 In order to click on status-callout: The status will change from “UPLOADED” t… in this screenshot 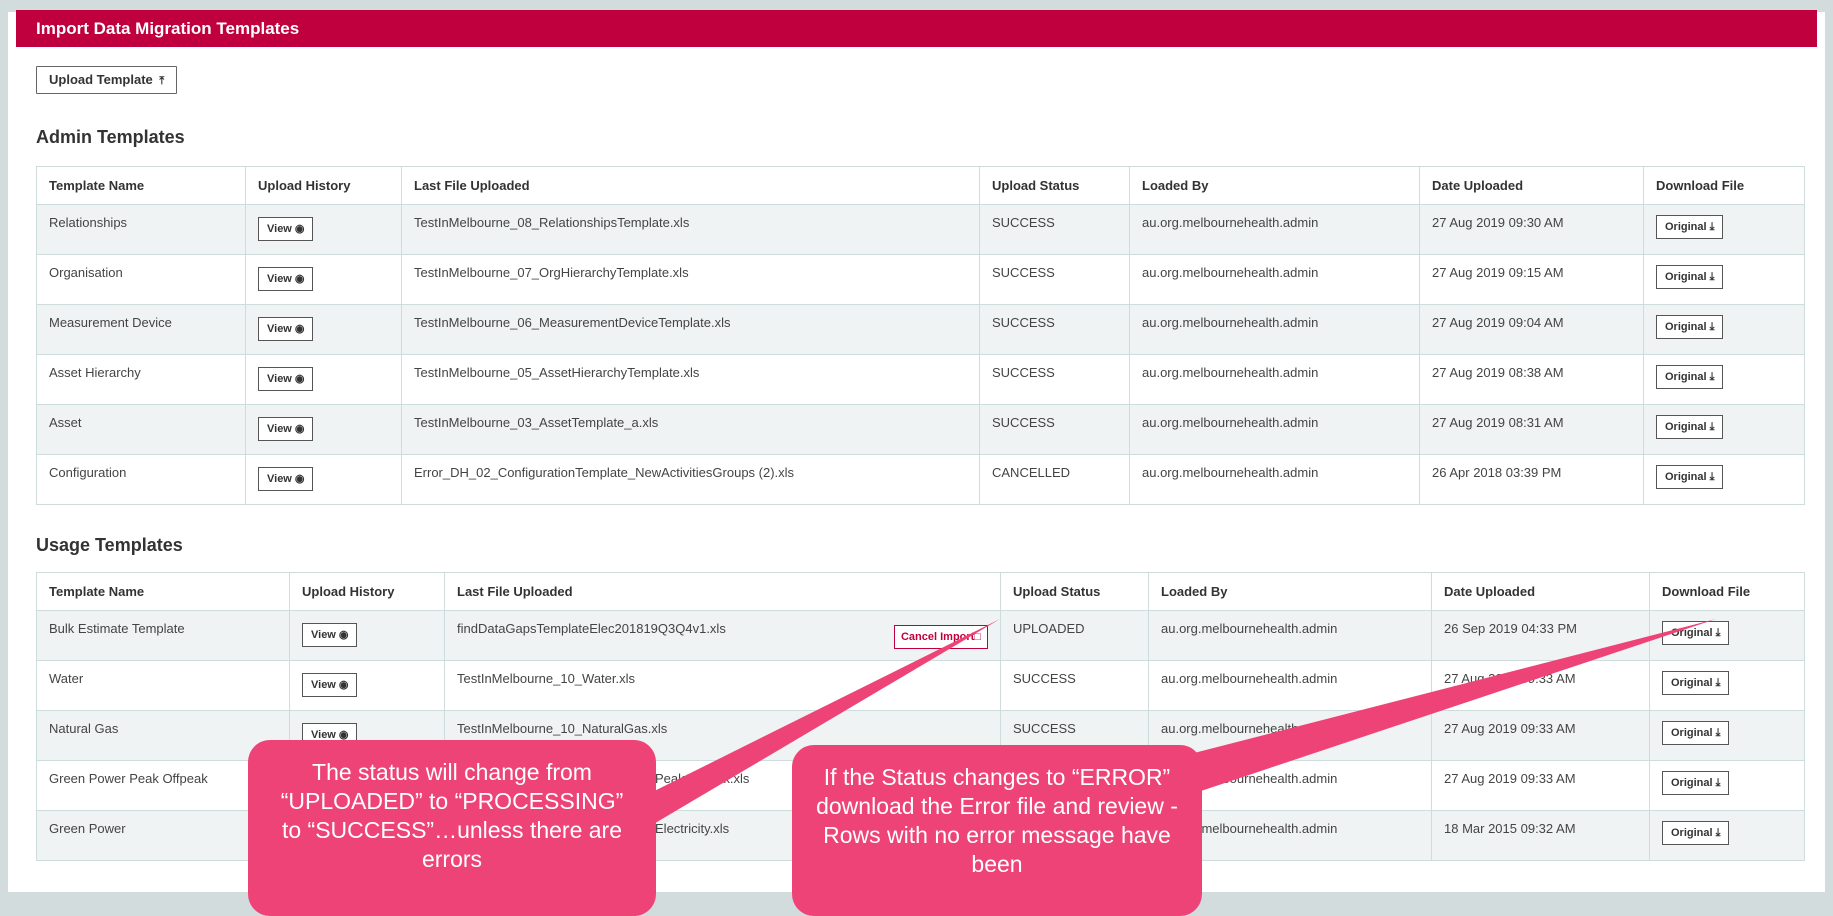, I will do `click(452, 828)`.